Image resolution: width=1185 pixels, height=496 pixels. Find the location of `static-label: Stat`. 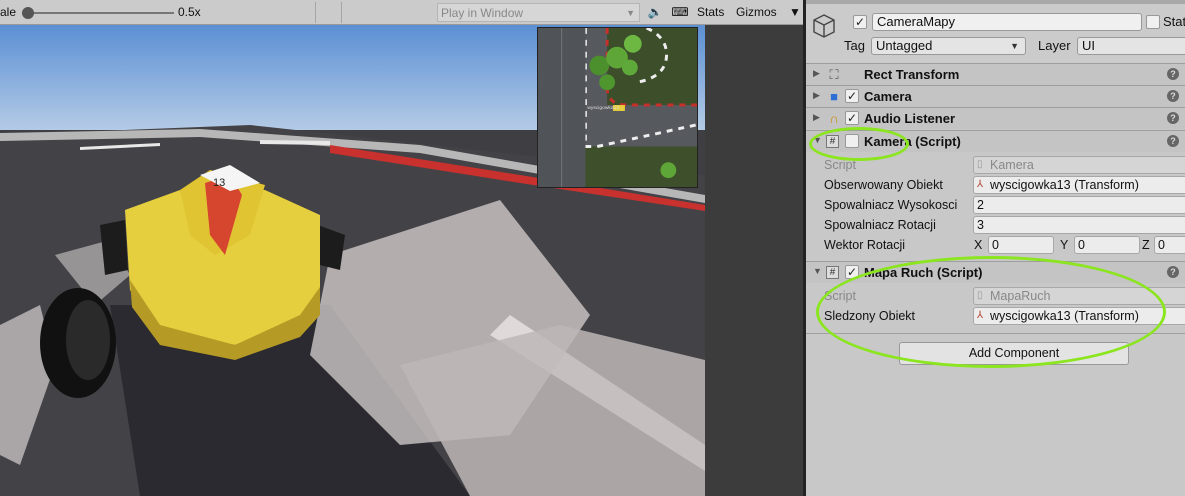

static-label: Stat is located at coordinates (1174, 21).